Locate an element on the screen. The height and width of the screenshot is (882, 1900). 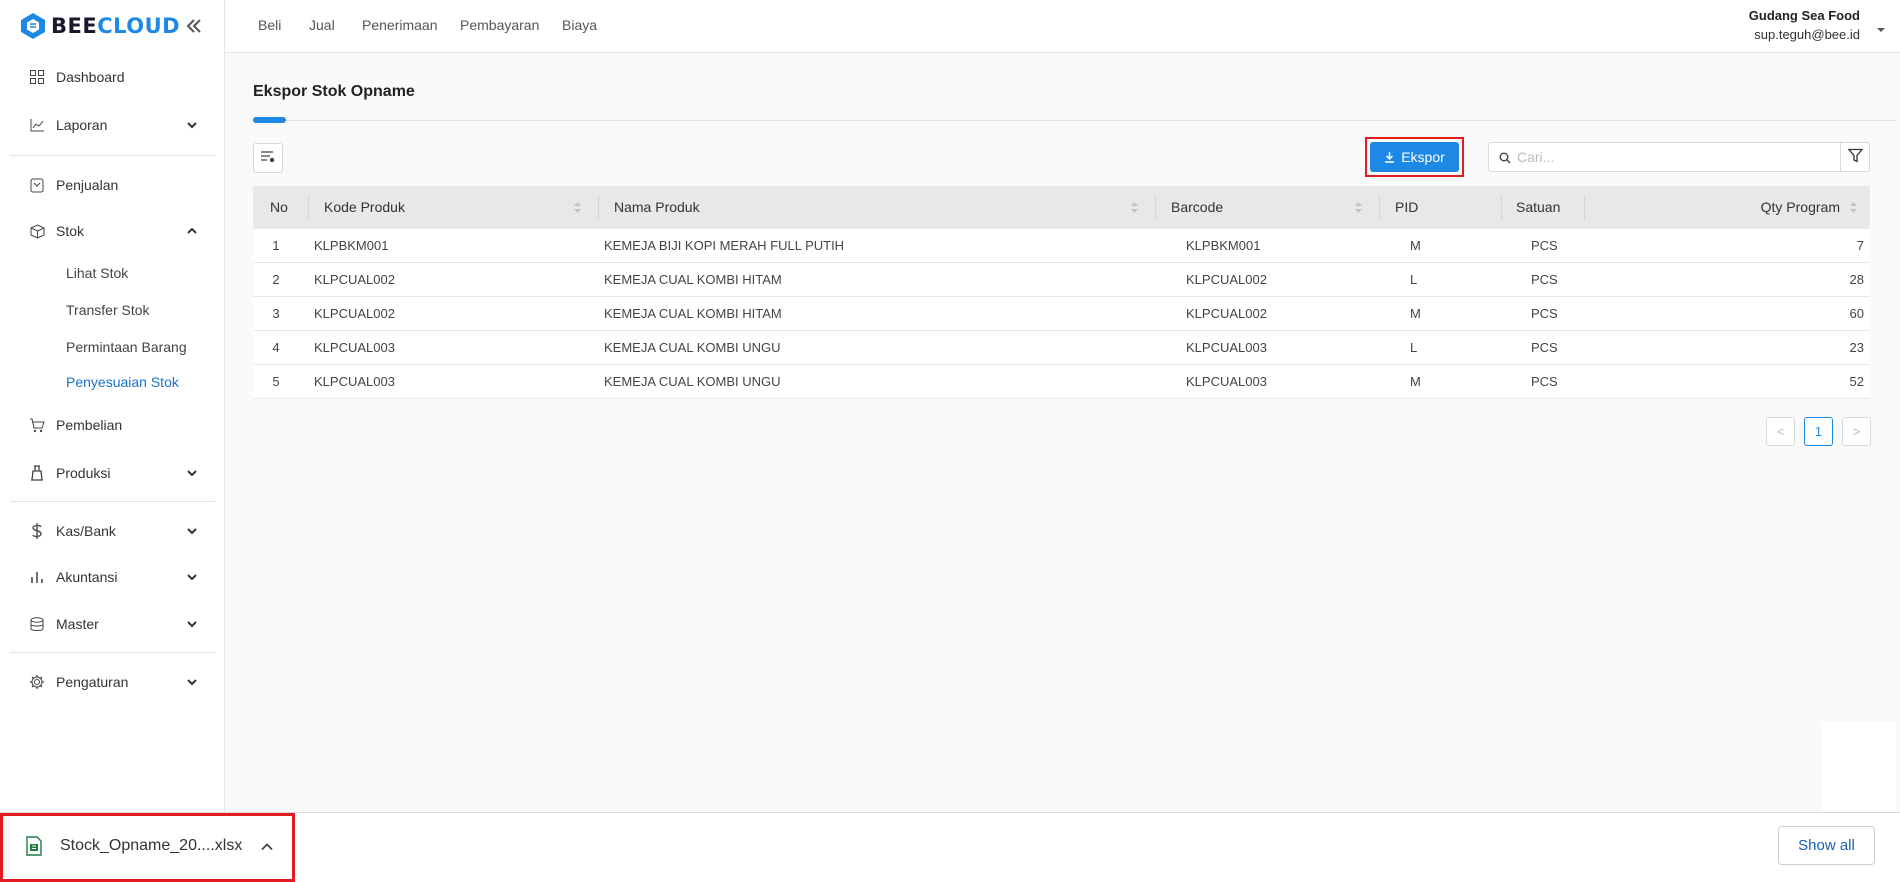
brand-logo: BEECLOUD is located at coordinates (112, 26).